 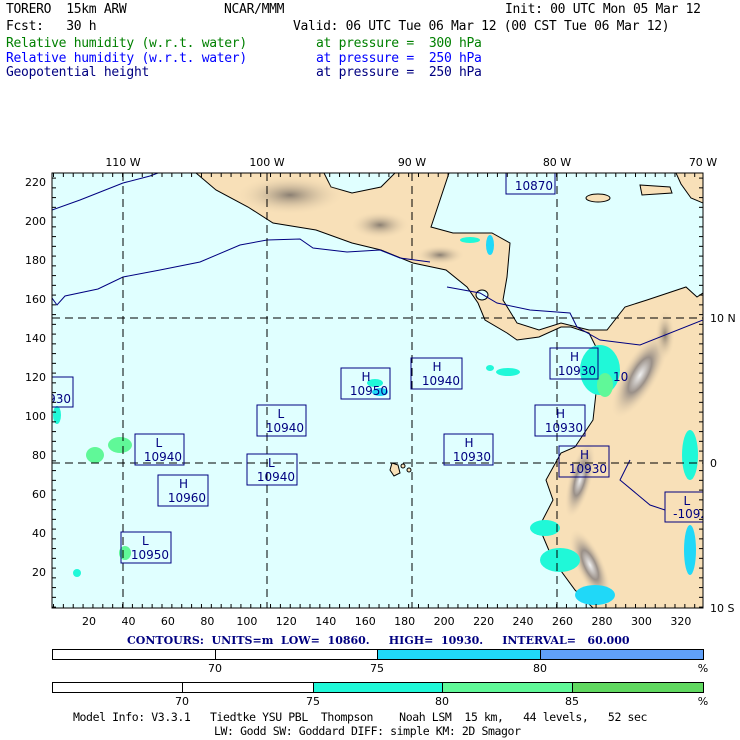 I want to click on x-tick-label: 320, so click(x=680, y=621).